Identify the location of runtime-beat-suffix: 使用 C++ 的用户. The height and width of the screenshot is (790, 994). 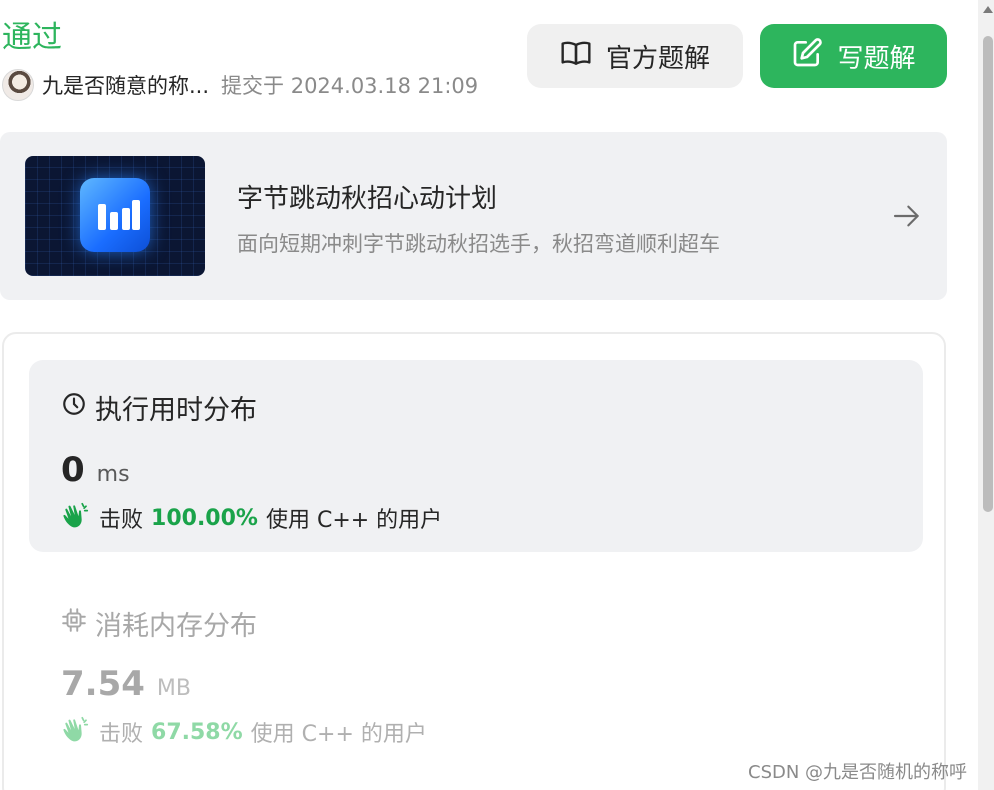
(354, 520).